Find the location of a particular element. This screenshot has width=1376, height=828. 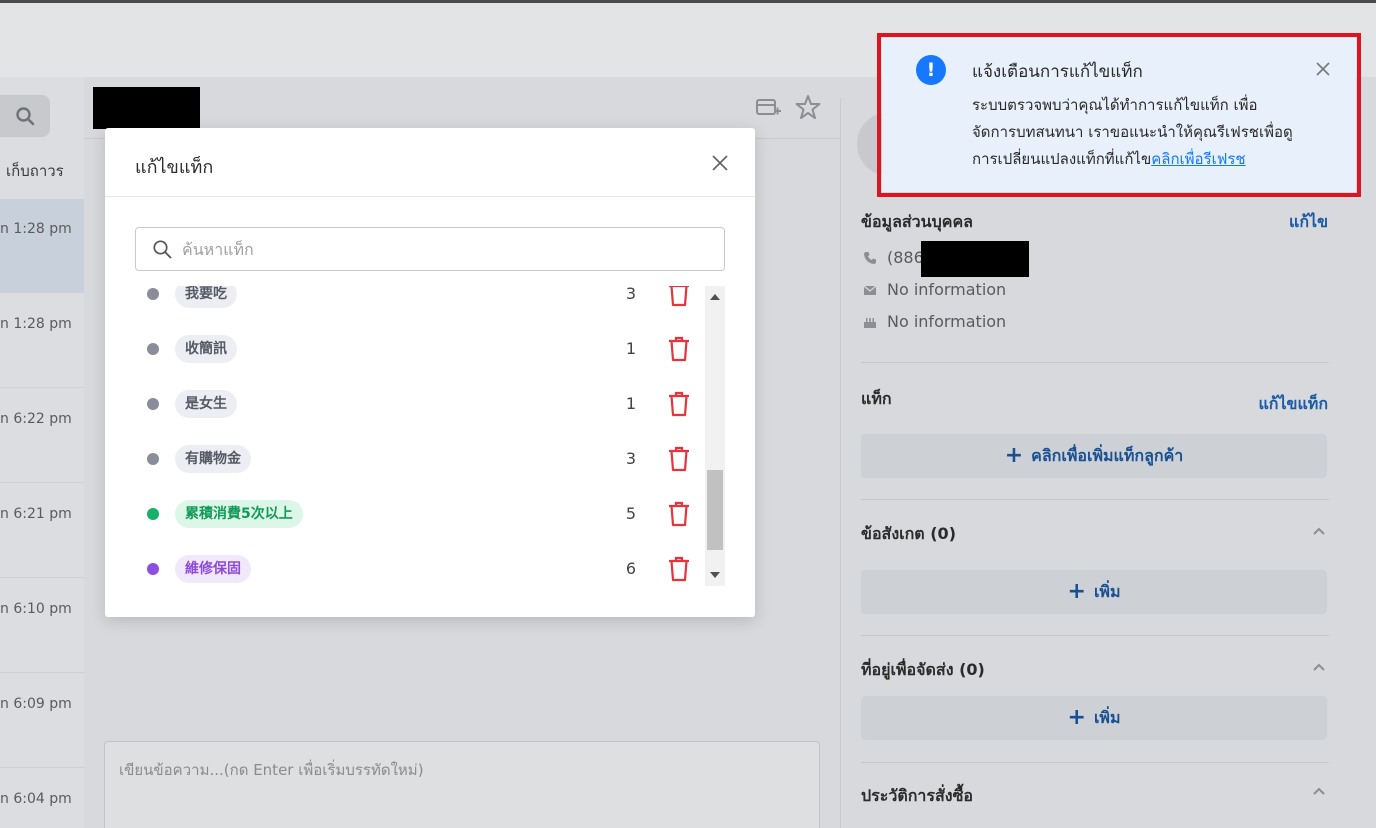

tag-chip: 累積消費5次以上 is located at coordinates (239, 514).